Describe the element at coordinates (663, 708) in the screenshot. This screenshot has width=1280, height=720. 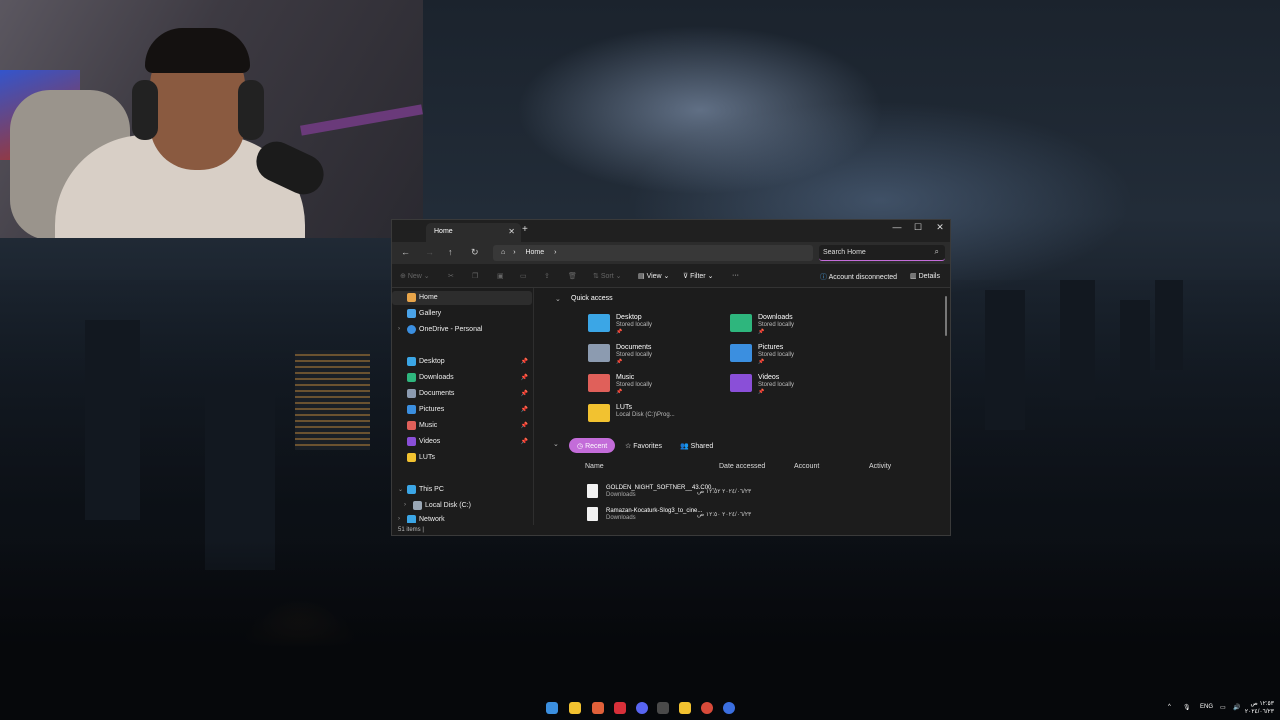
I see `app-x-icon` at that location.